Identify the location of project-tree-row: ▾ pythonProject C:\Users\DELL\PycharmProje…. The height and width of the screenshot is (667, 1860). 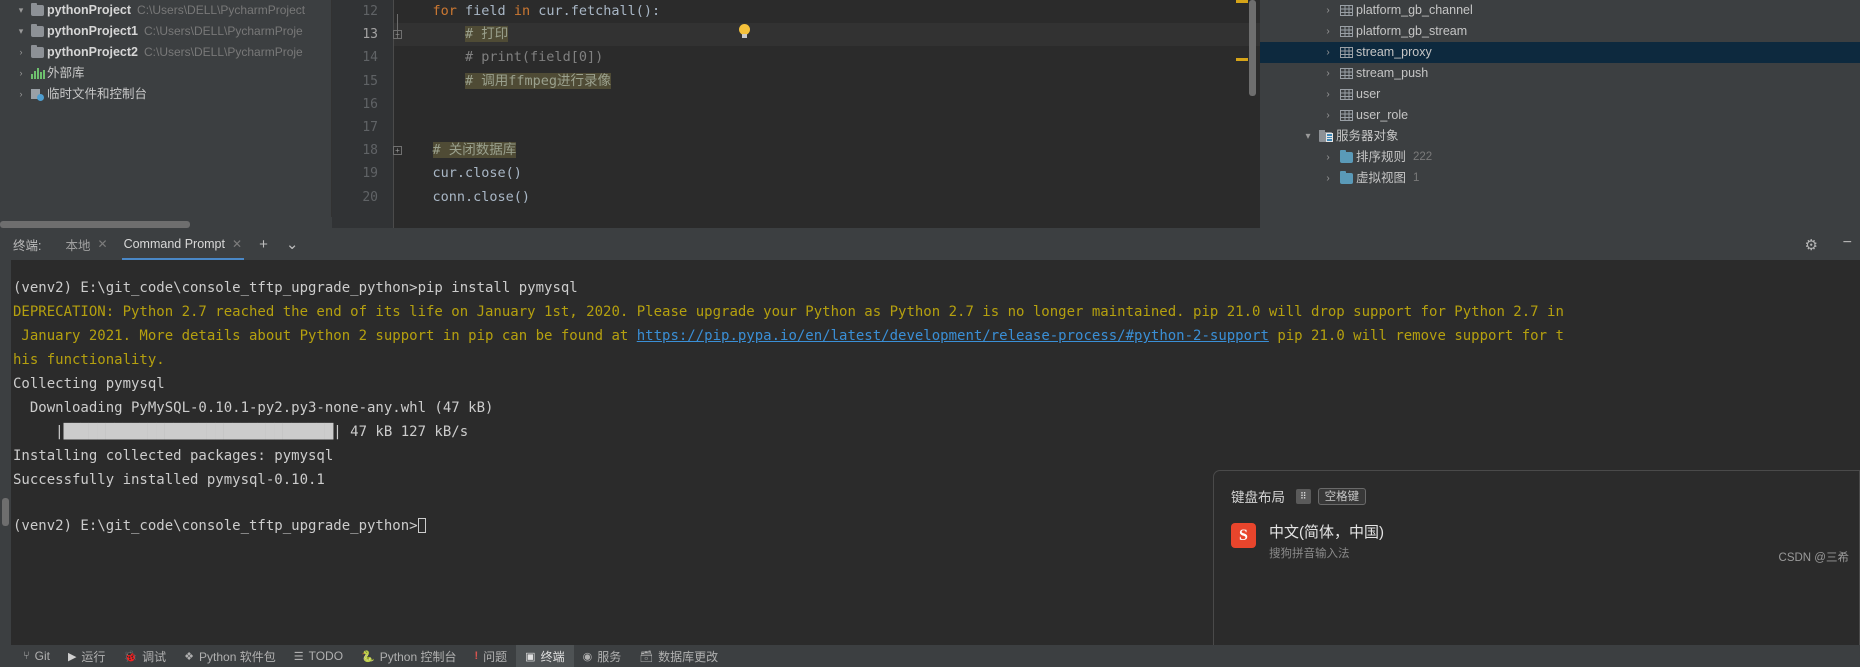
(165, 10).